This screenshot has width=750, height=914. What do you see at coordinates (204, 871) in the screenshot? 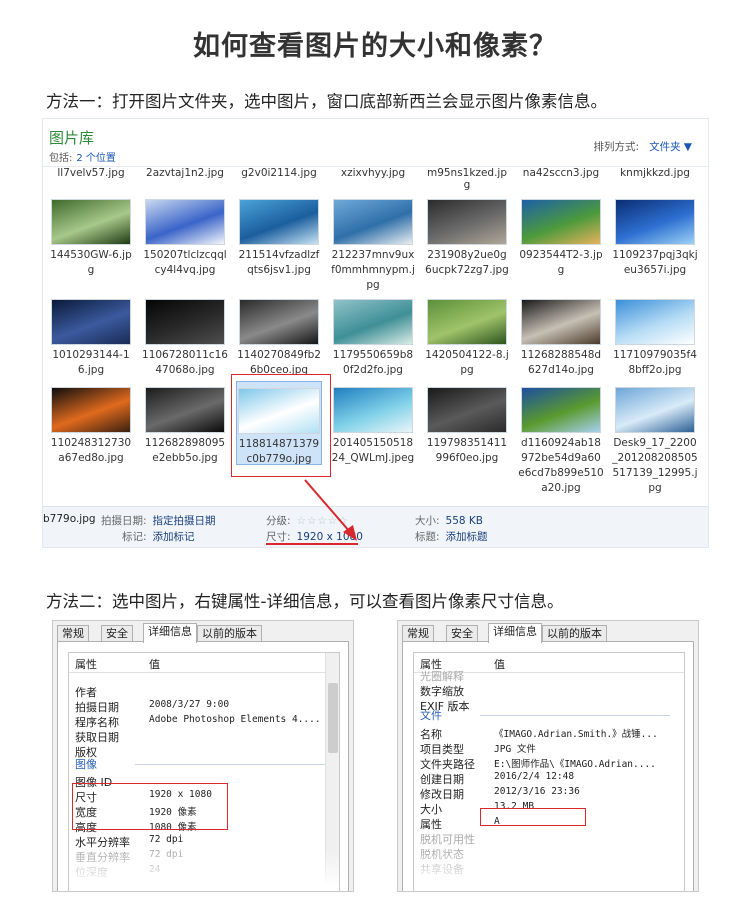
I see `fade-overlay` at bounding box center [204, 871].